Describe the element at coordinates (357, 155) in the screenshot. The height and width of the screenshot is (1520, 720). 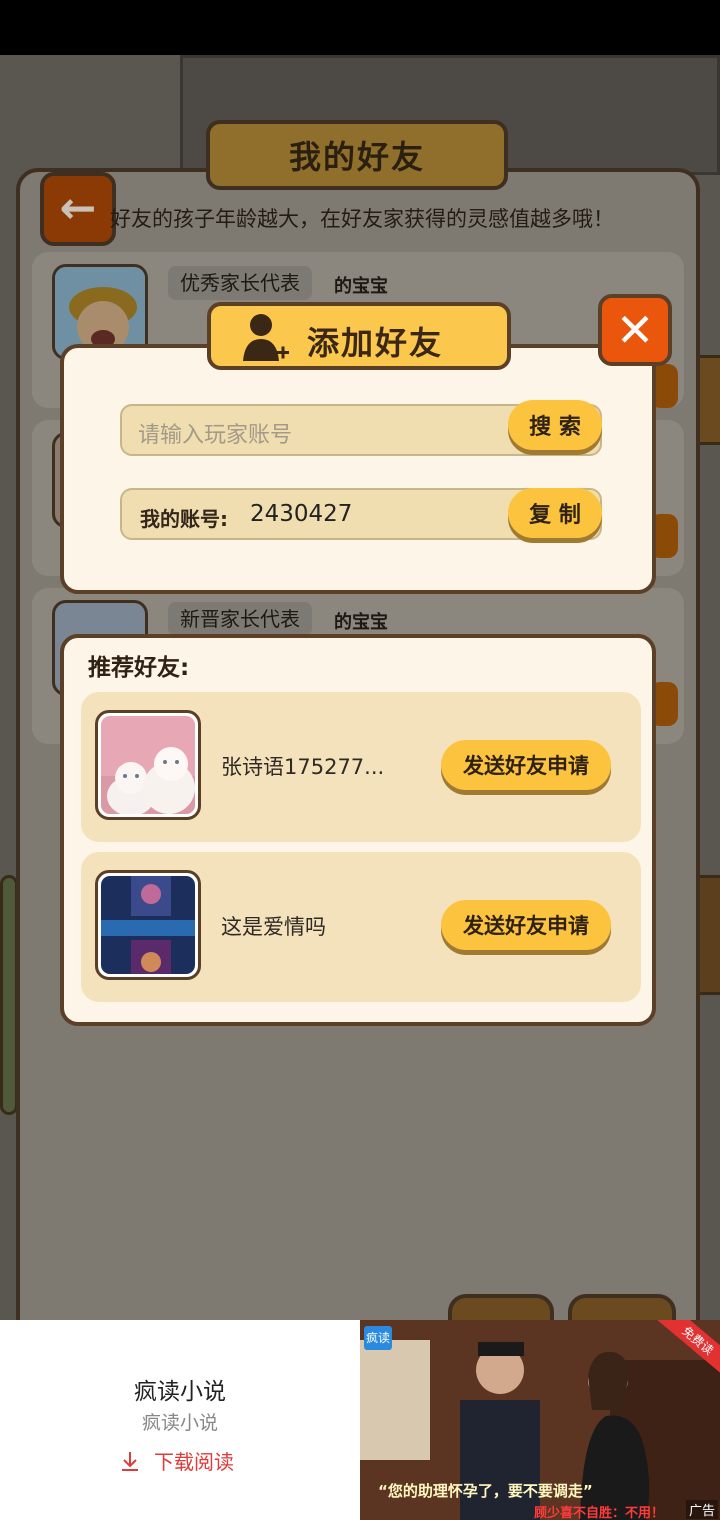
I see `friends-panel-title: 我的好友` at that location.